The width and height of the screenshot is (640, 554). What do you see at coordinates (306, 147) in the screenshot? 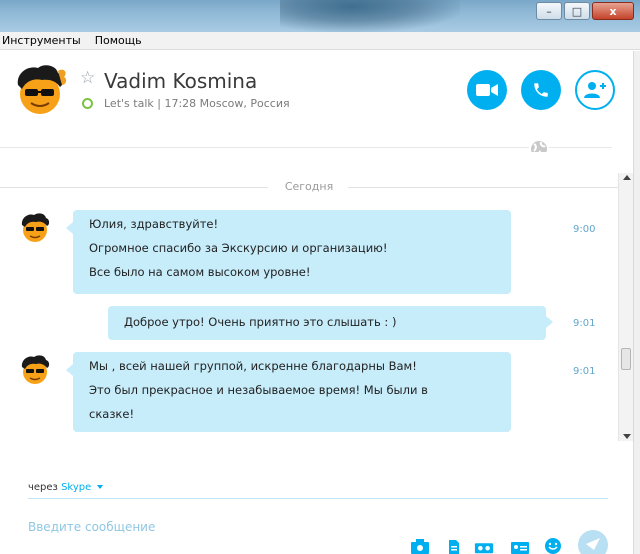
I see `header-divider` at bounding box center [306, 147].